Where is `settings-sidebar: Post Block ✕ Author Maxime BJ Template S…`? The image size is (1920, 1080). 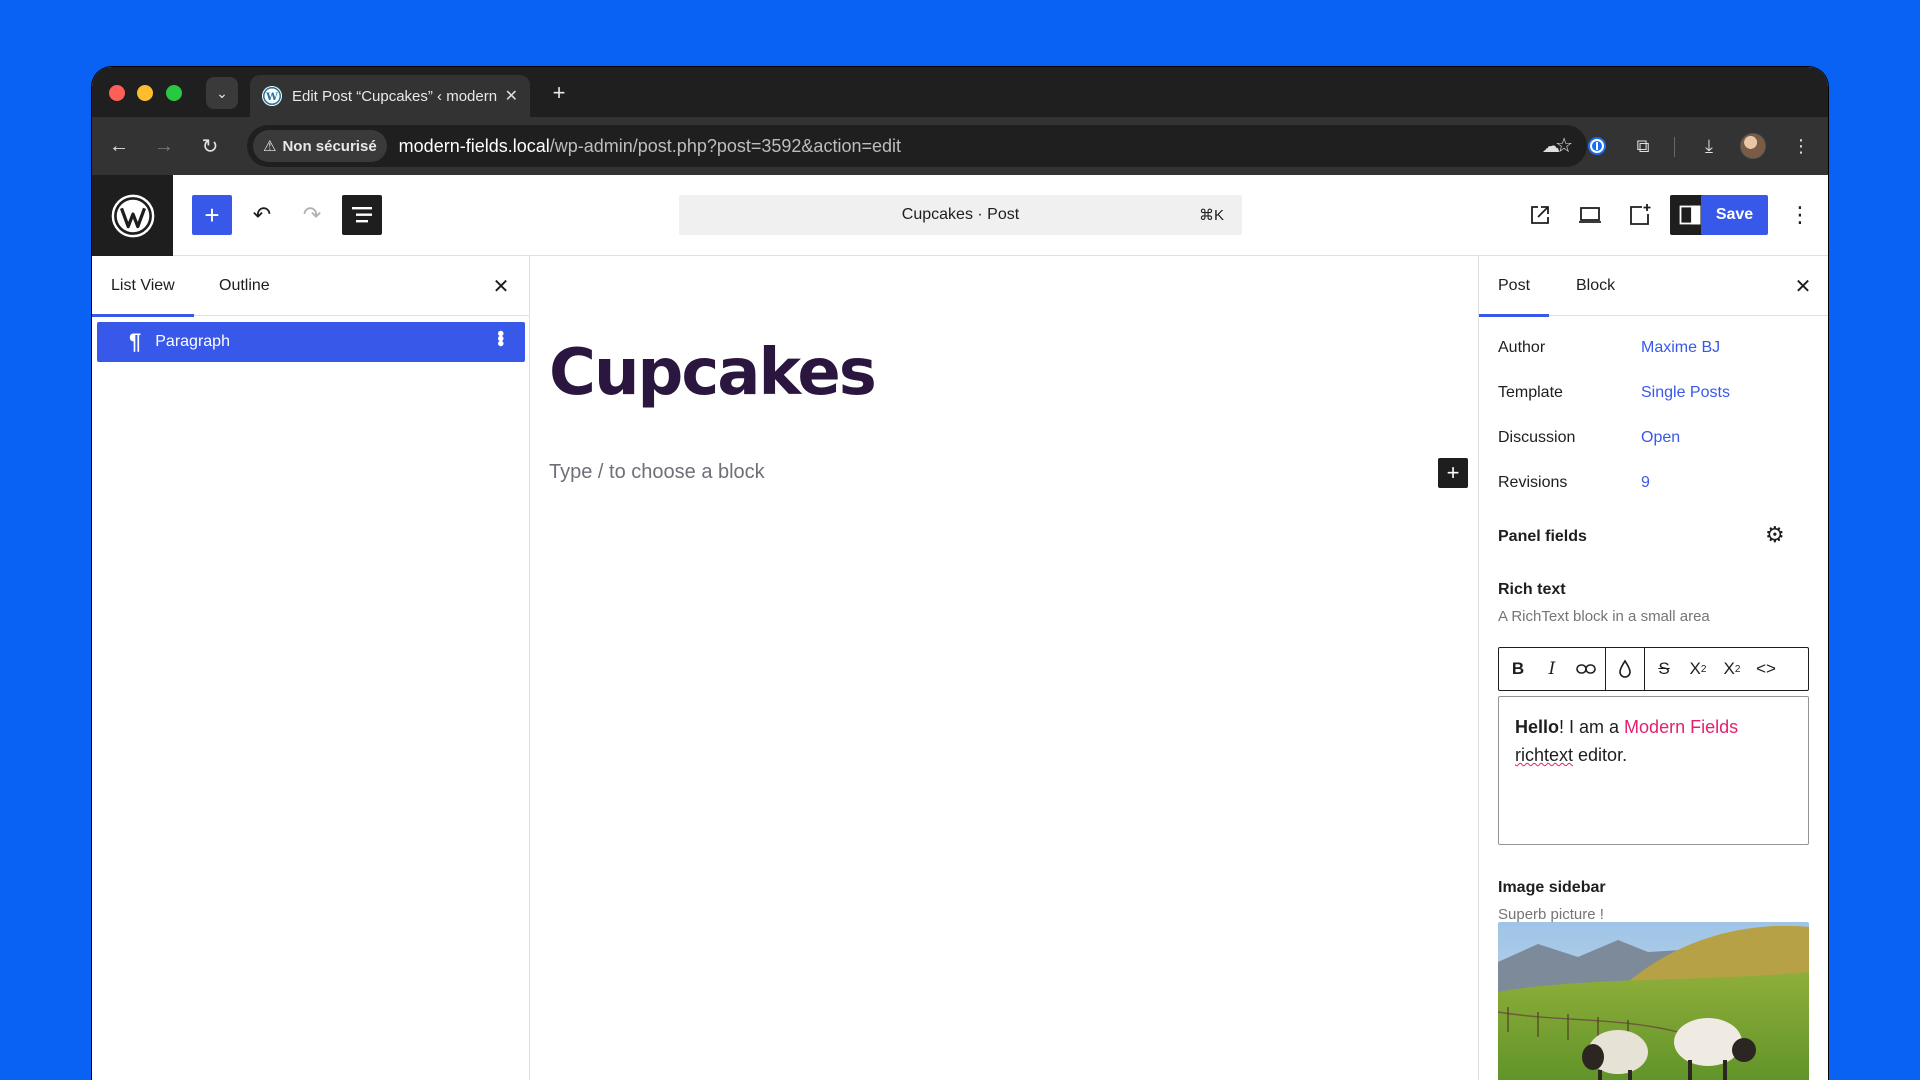
settings-sidebar: Post Block ✕ Author Maxime BJ Template S… is located at coordinates (1653, 668).